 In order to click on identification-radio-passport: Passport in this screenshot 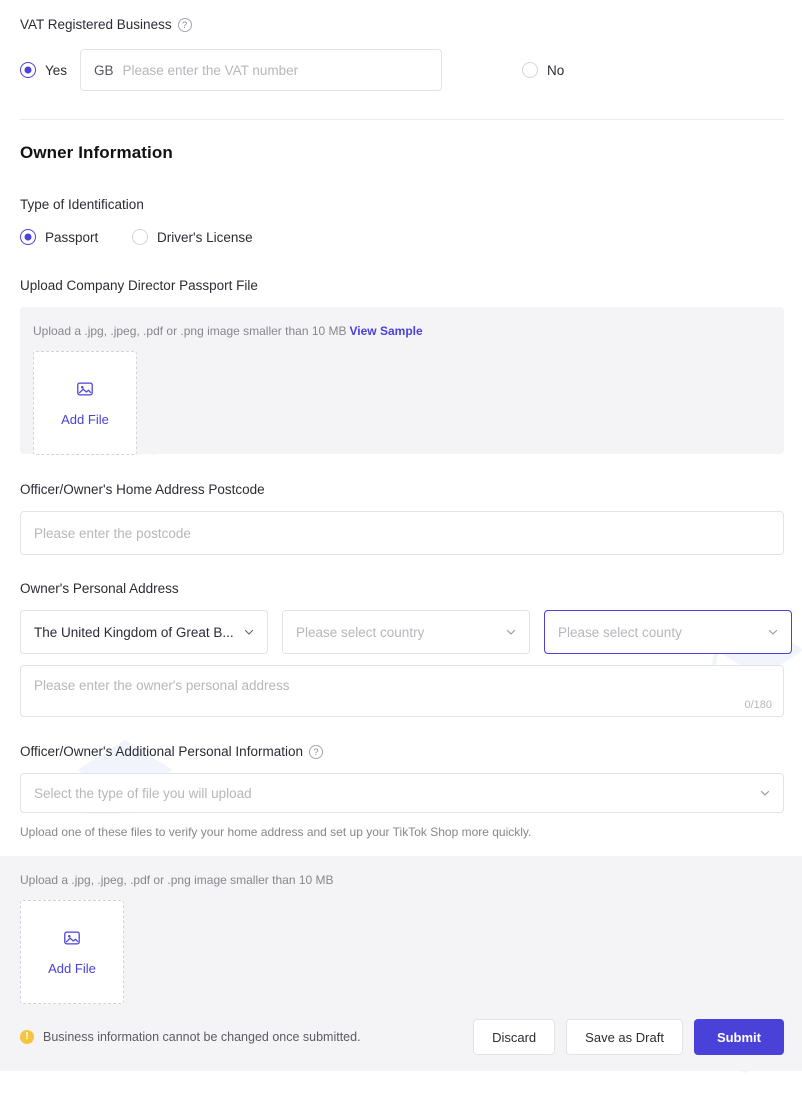, I will do `click(76, 237)`.